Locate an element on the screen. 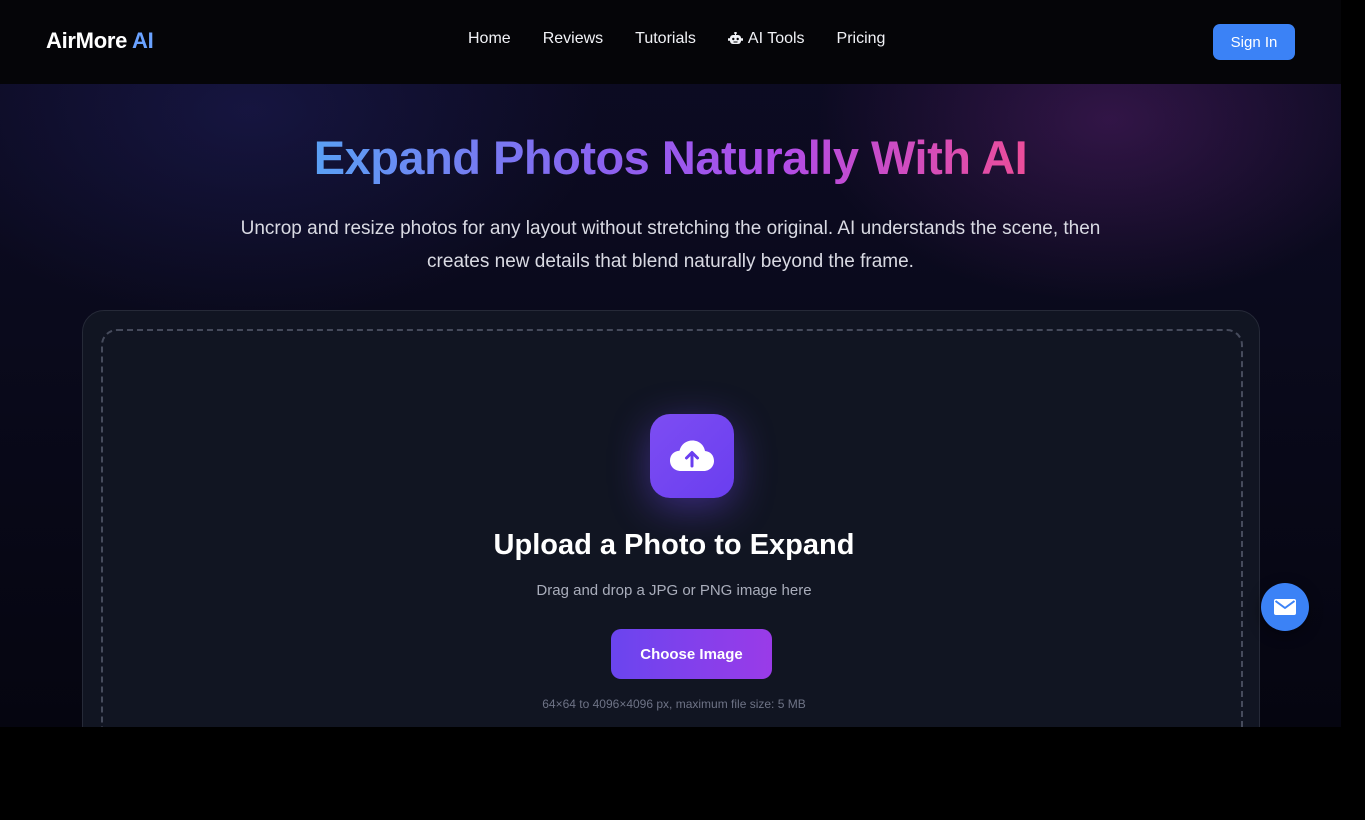  nav-ai-tools: AI Tools is located at coordinates (766, 39).